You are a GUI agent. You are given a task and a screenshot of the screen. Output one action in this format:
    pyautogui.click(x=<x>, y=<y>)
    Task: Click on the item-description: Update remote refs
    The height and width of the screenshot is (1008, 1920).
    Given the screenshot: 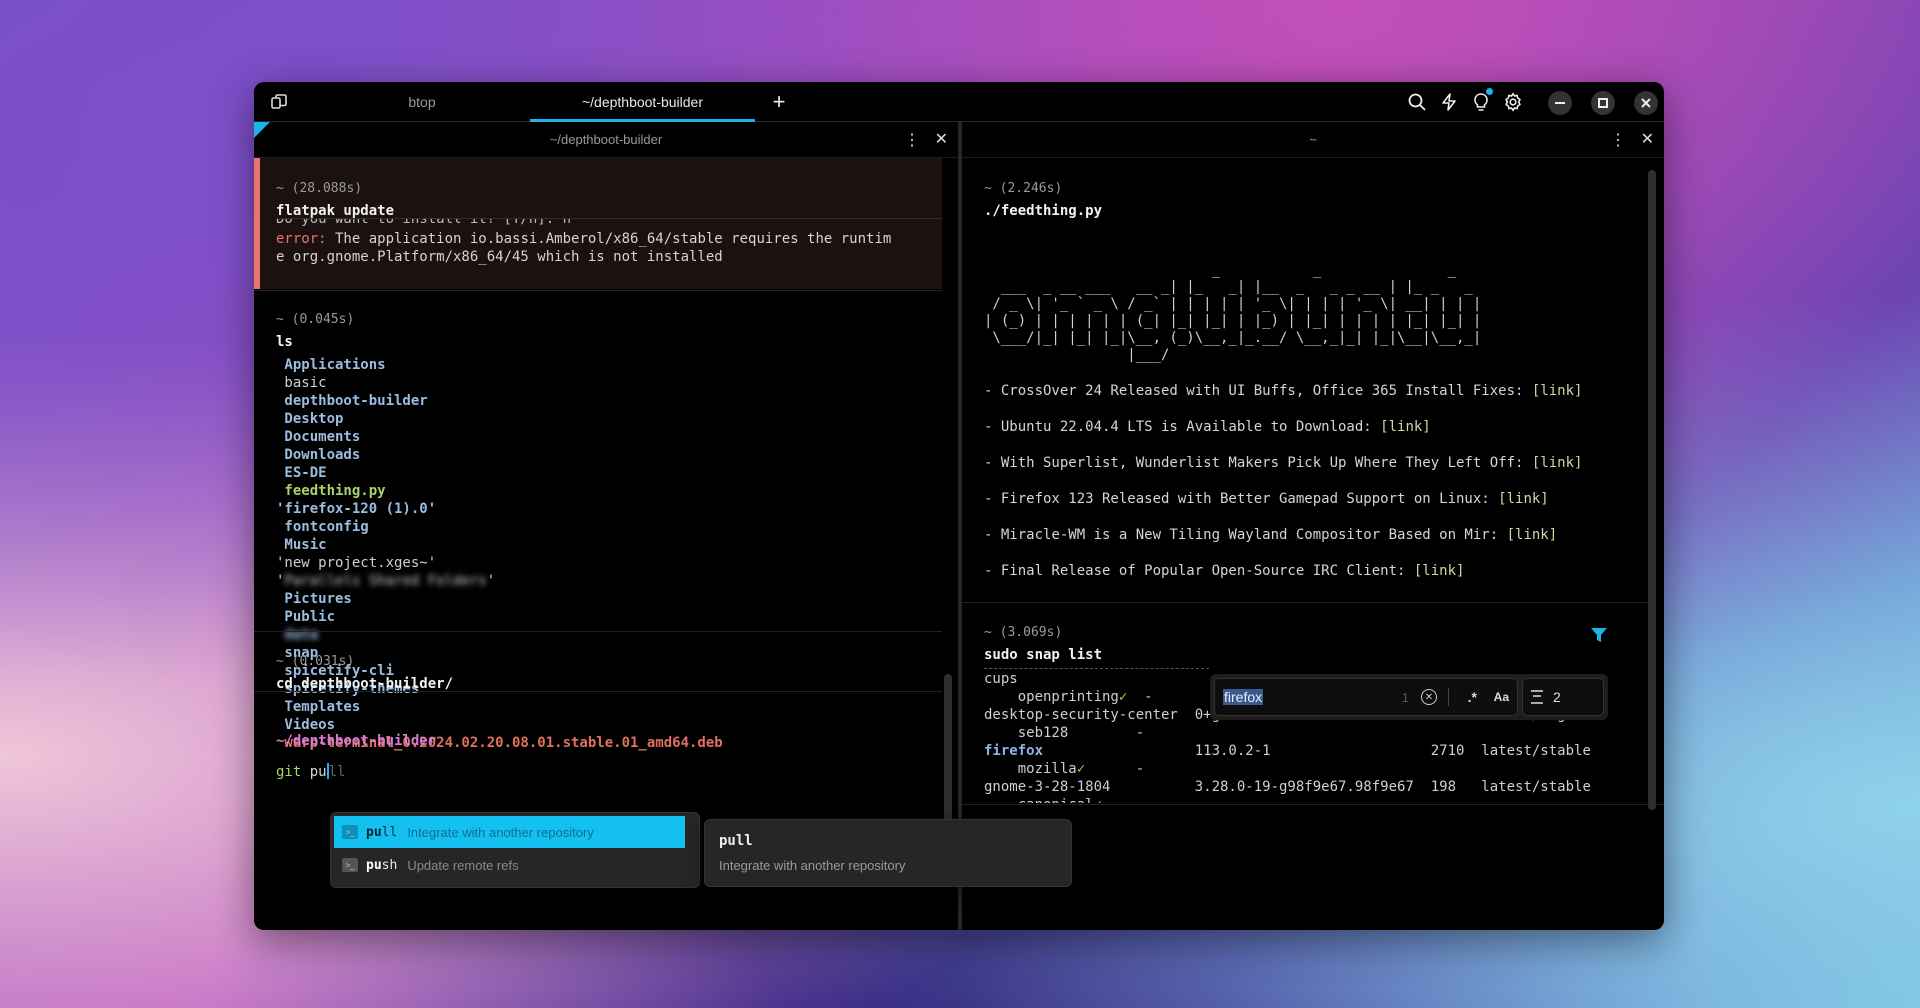 What is the action you would take?
    pyautogui.click(x=463, y=865)
    